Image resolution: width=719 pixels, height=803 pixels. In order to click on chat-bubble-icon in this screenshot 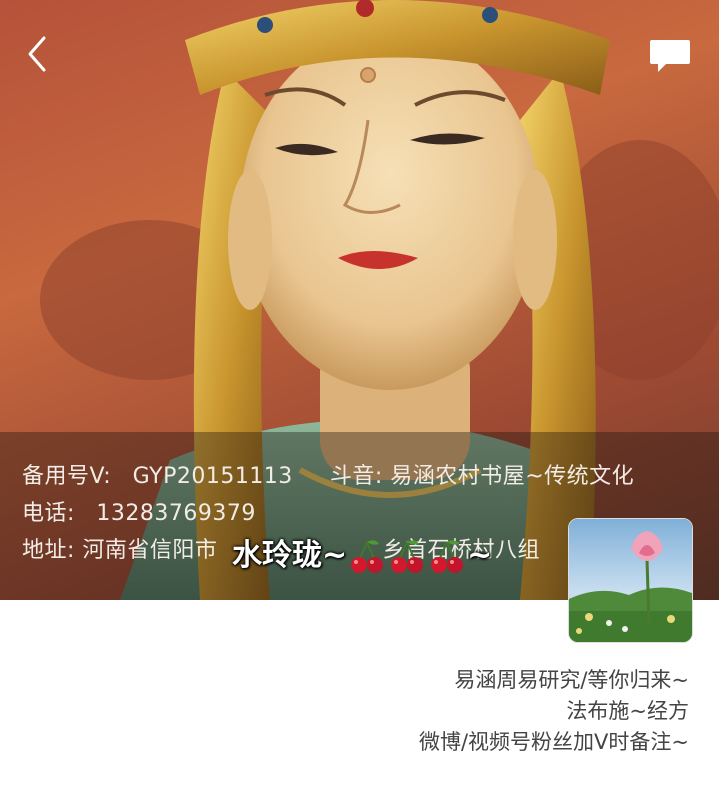, I will do `click(670, 56)`.